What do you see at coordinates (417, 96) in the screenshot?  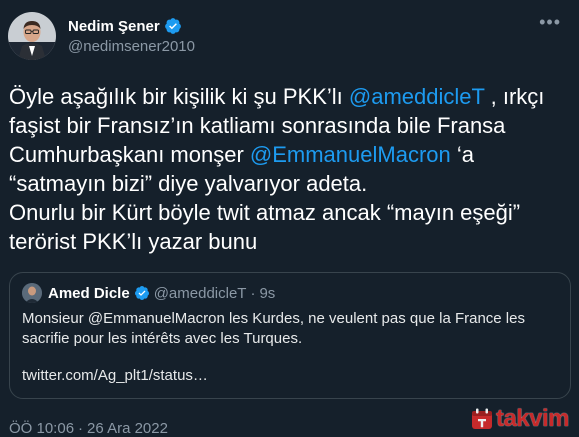 I see `mention-ameddiclet: @ameddicleT` at bounding box center [417, 96].